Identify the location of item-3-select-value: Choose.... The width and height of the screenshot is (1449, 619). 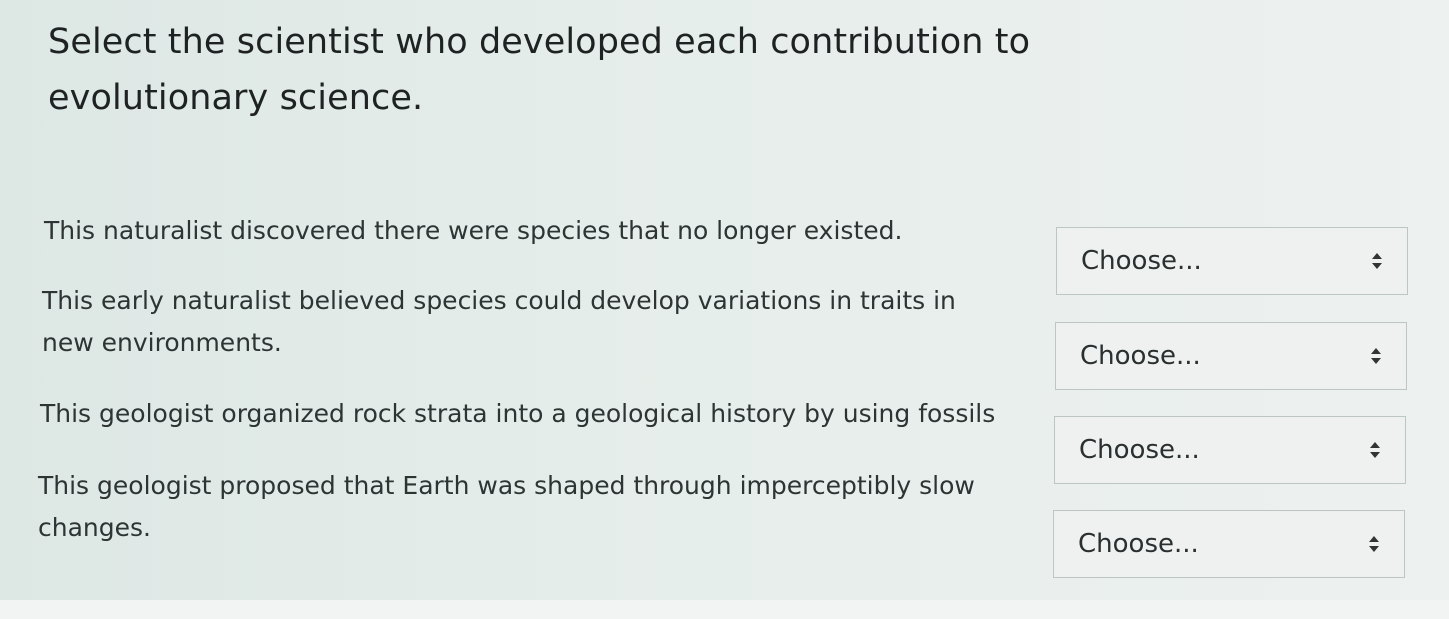
(1139, 450).